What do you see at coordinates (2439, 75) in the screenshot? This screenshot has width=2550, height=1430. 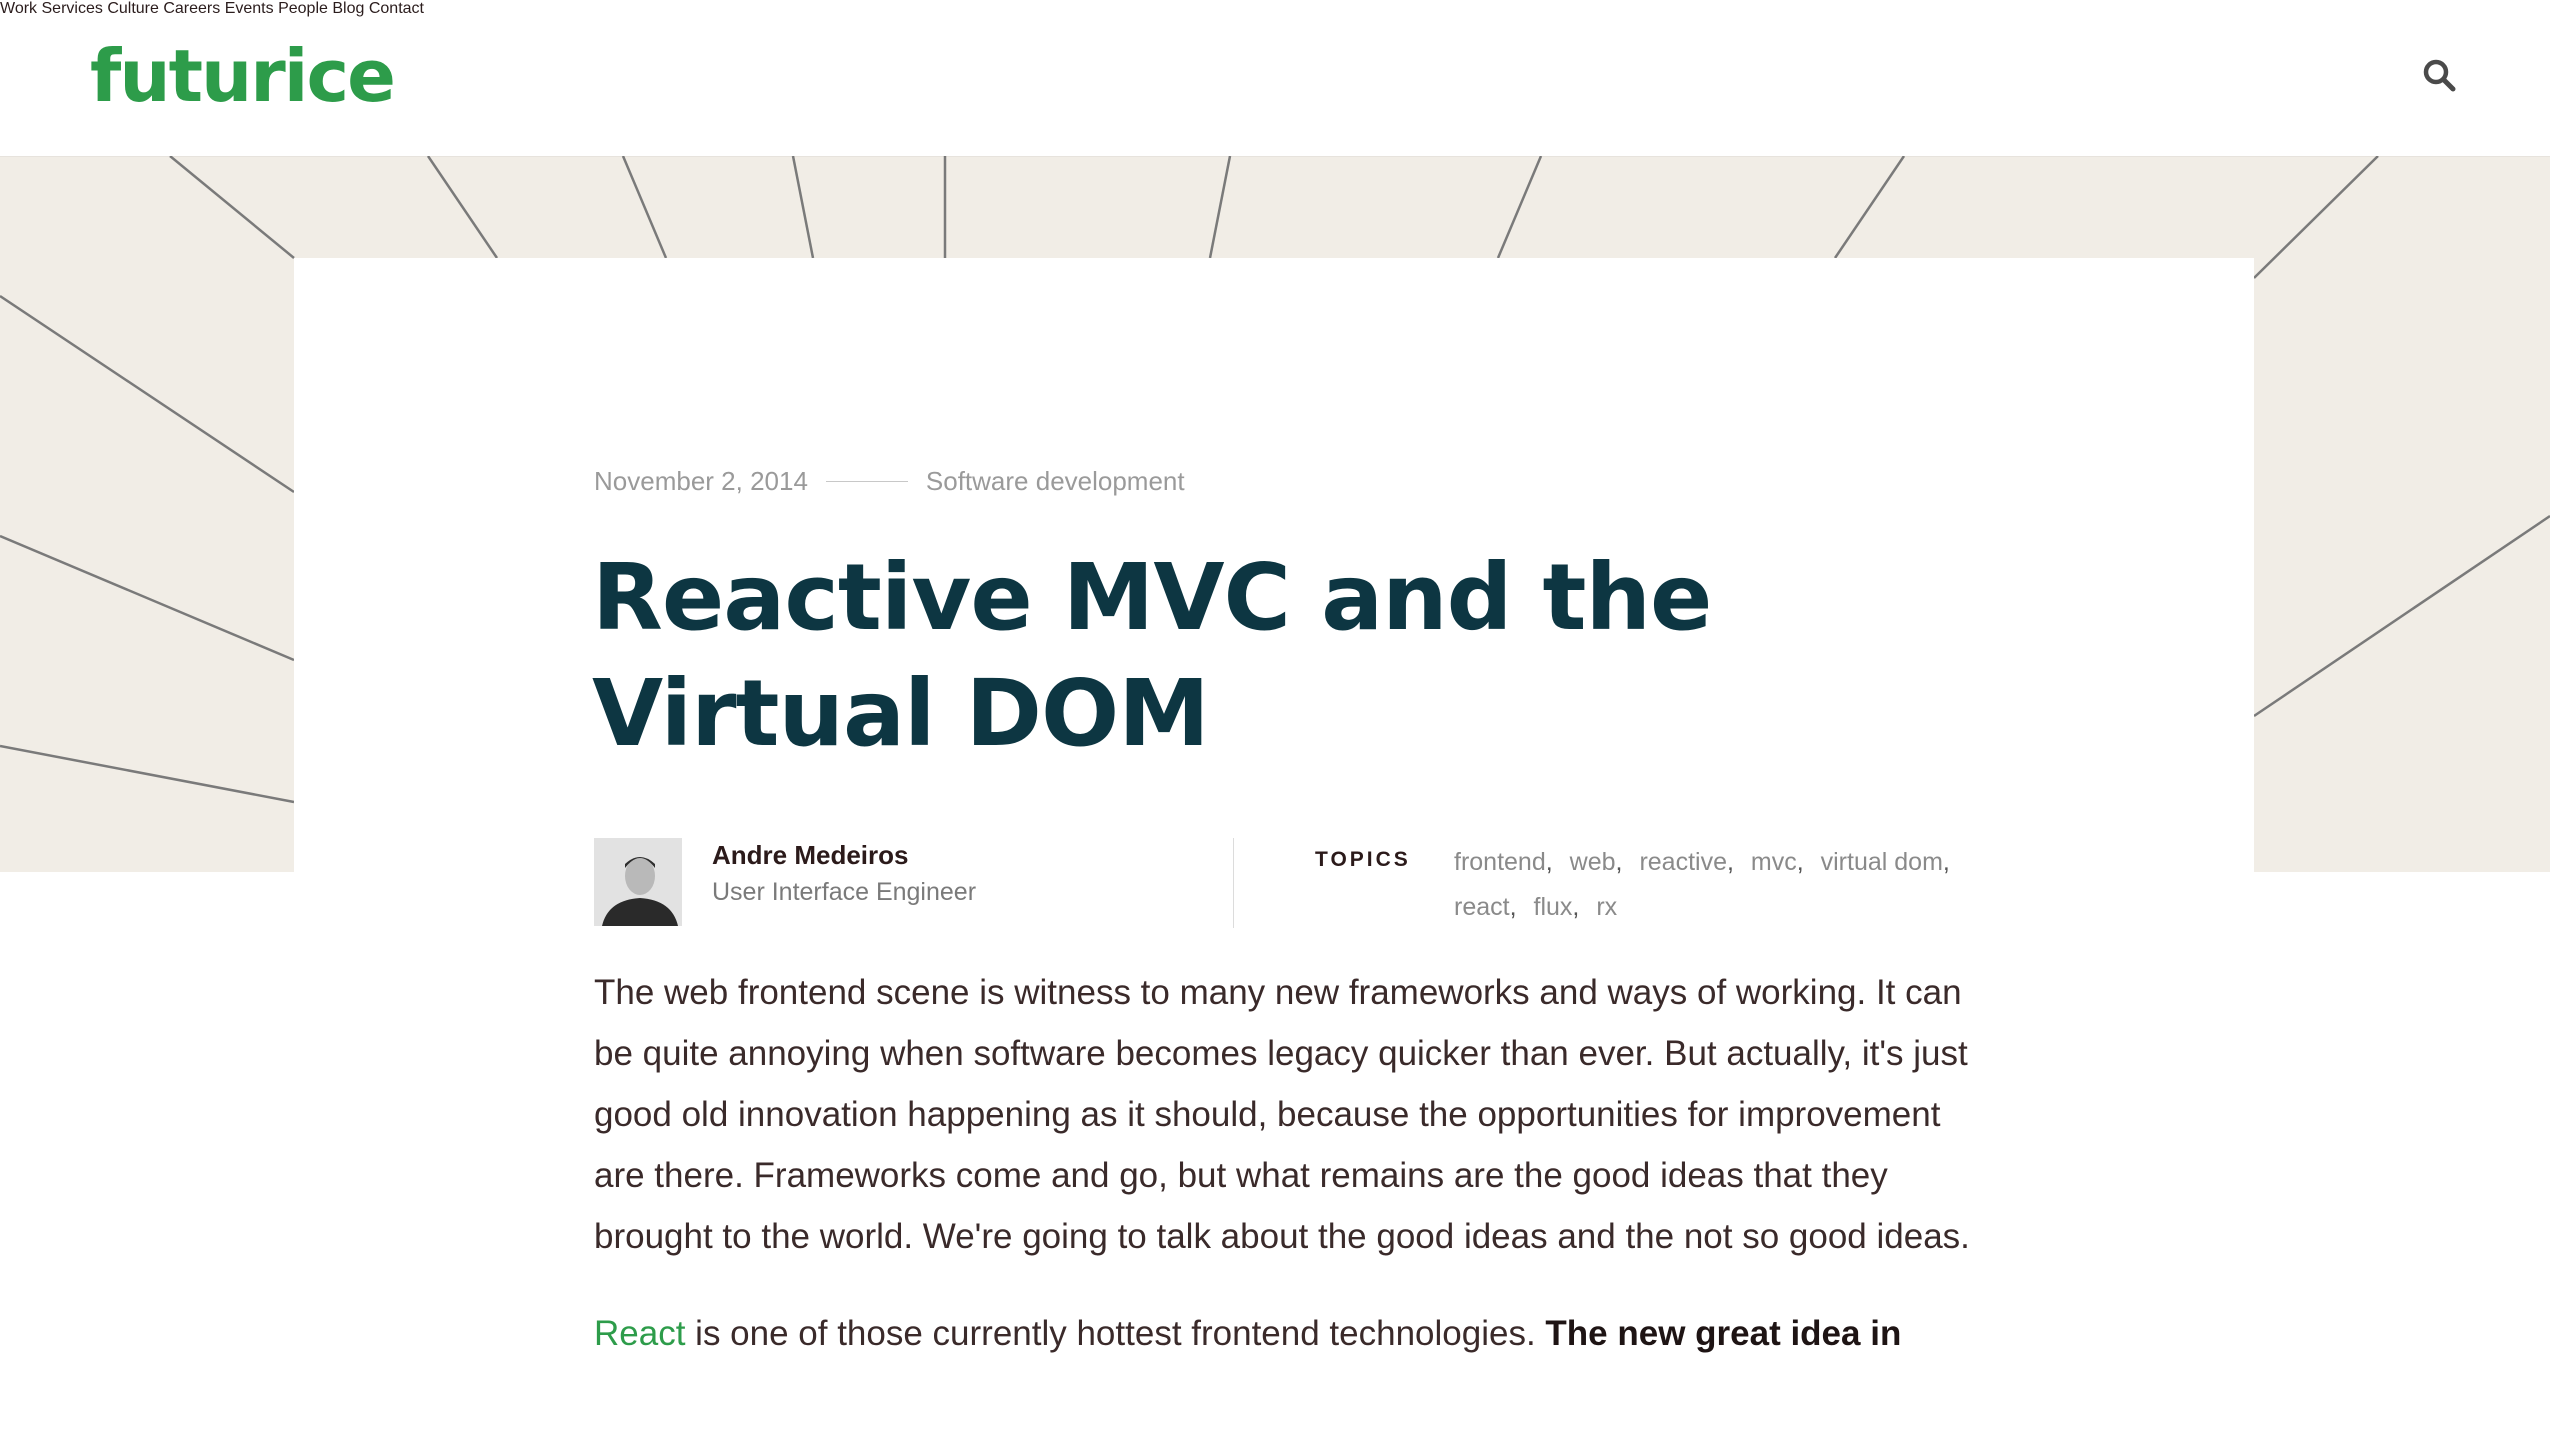 I see `search-icon` at bounding box center [2439, 75].